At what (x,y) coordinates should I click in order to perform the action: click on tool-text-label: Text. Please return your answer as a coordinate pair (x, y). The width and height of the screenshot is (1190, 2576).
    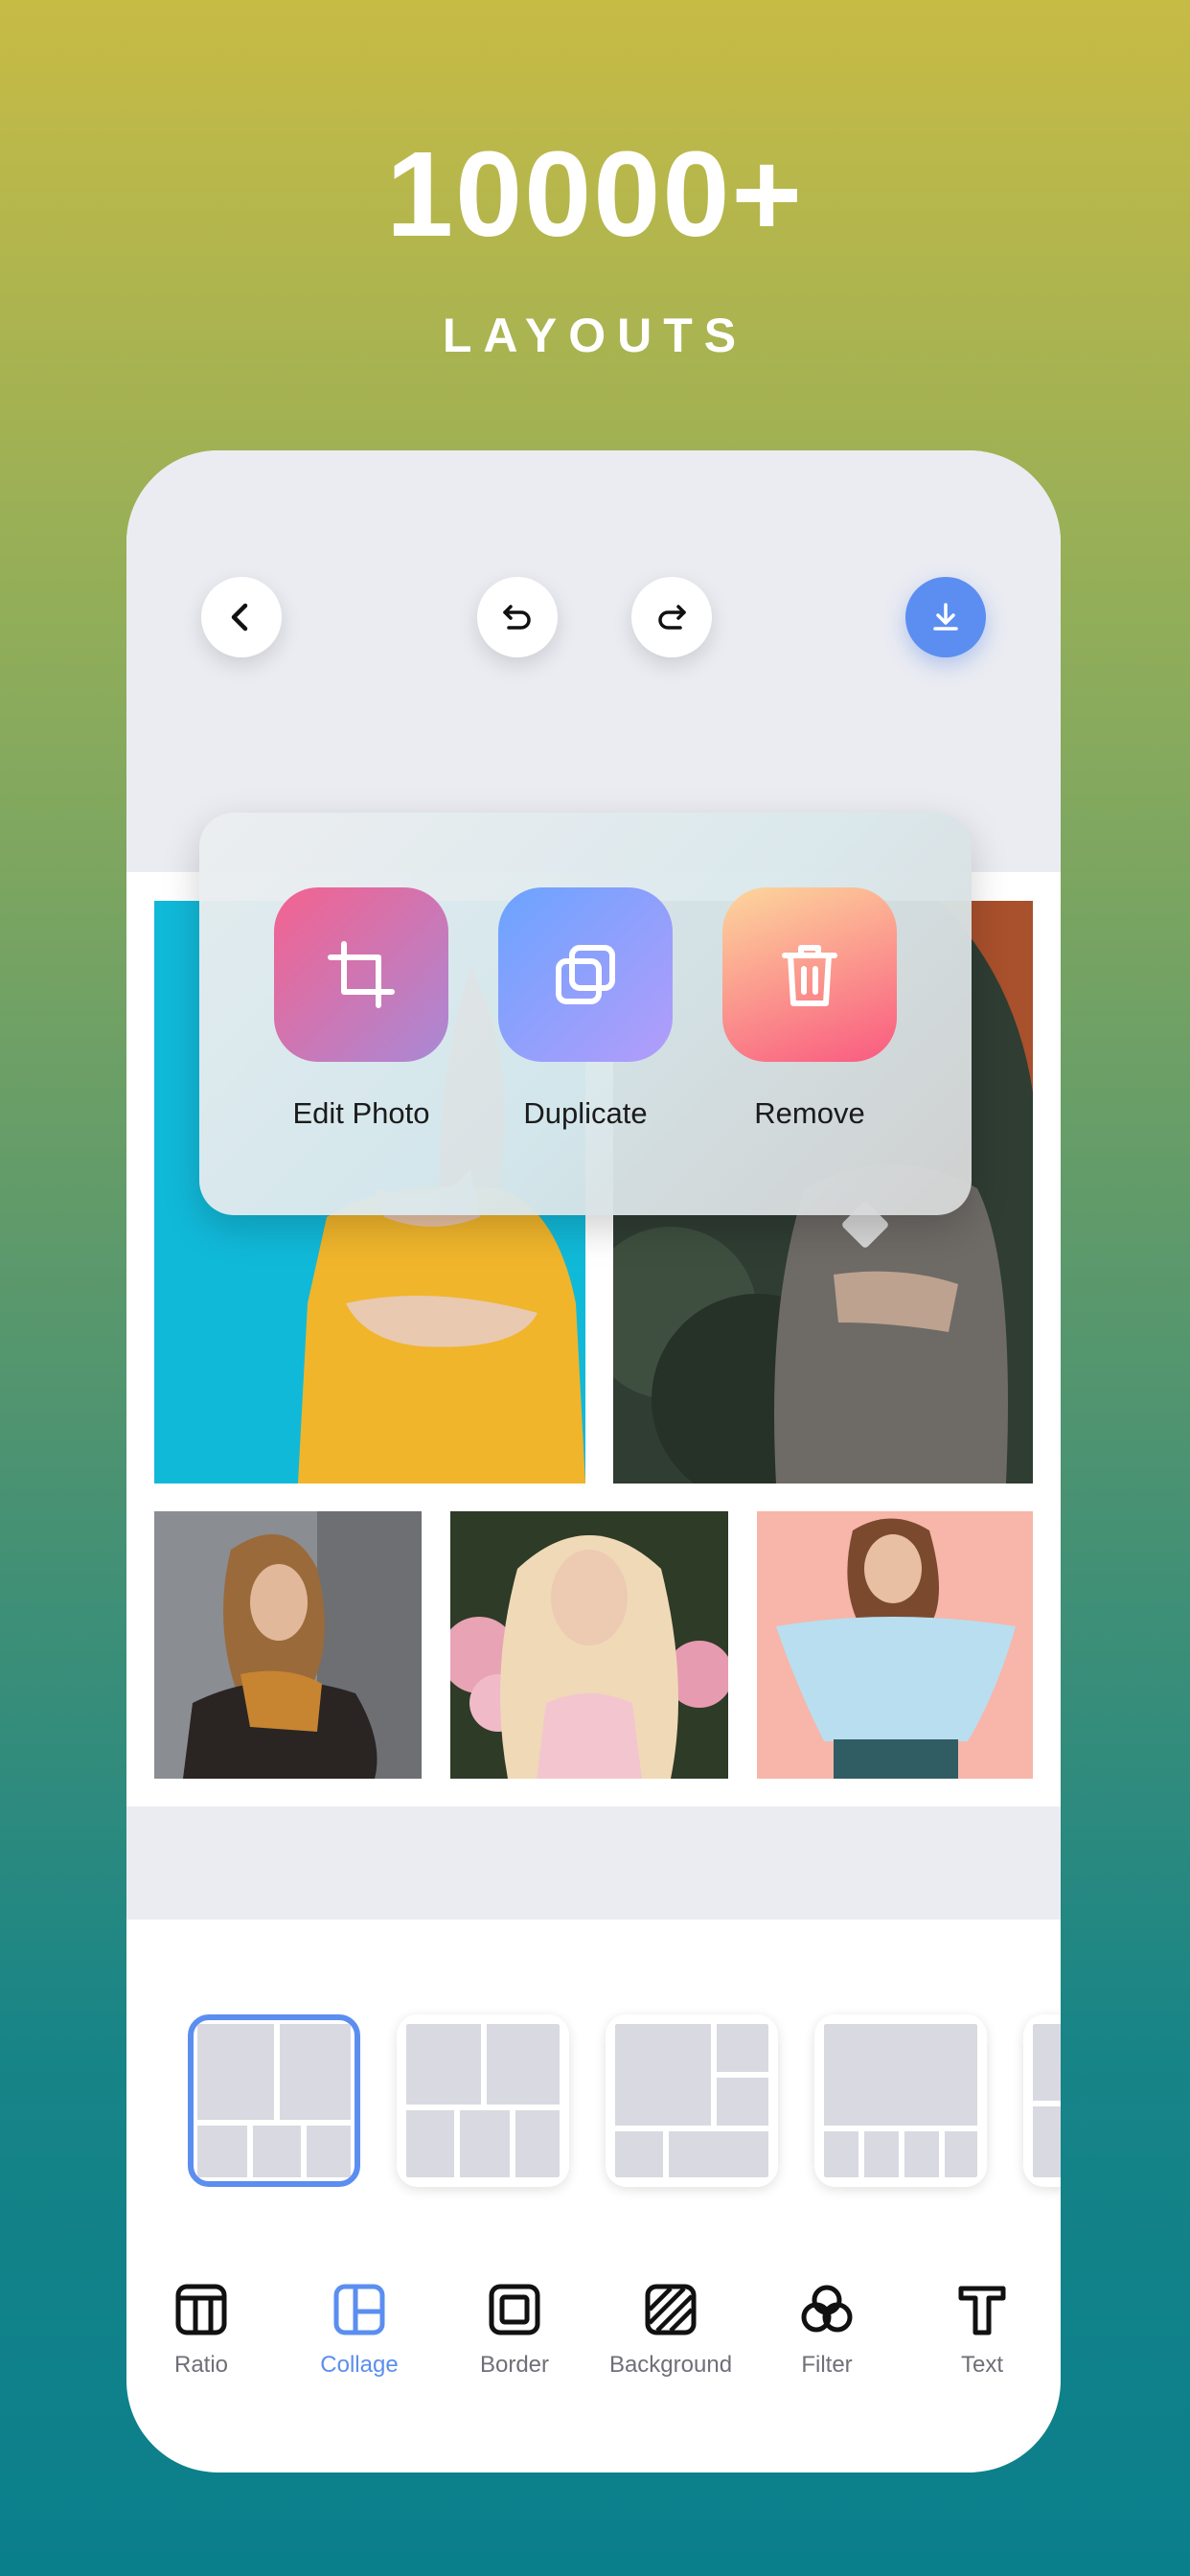
    Looking at the image, I should click on (982, 2365).